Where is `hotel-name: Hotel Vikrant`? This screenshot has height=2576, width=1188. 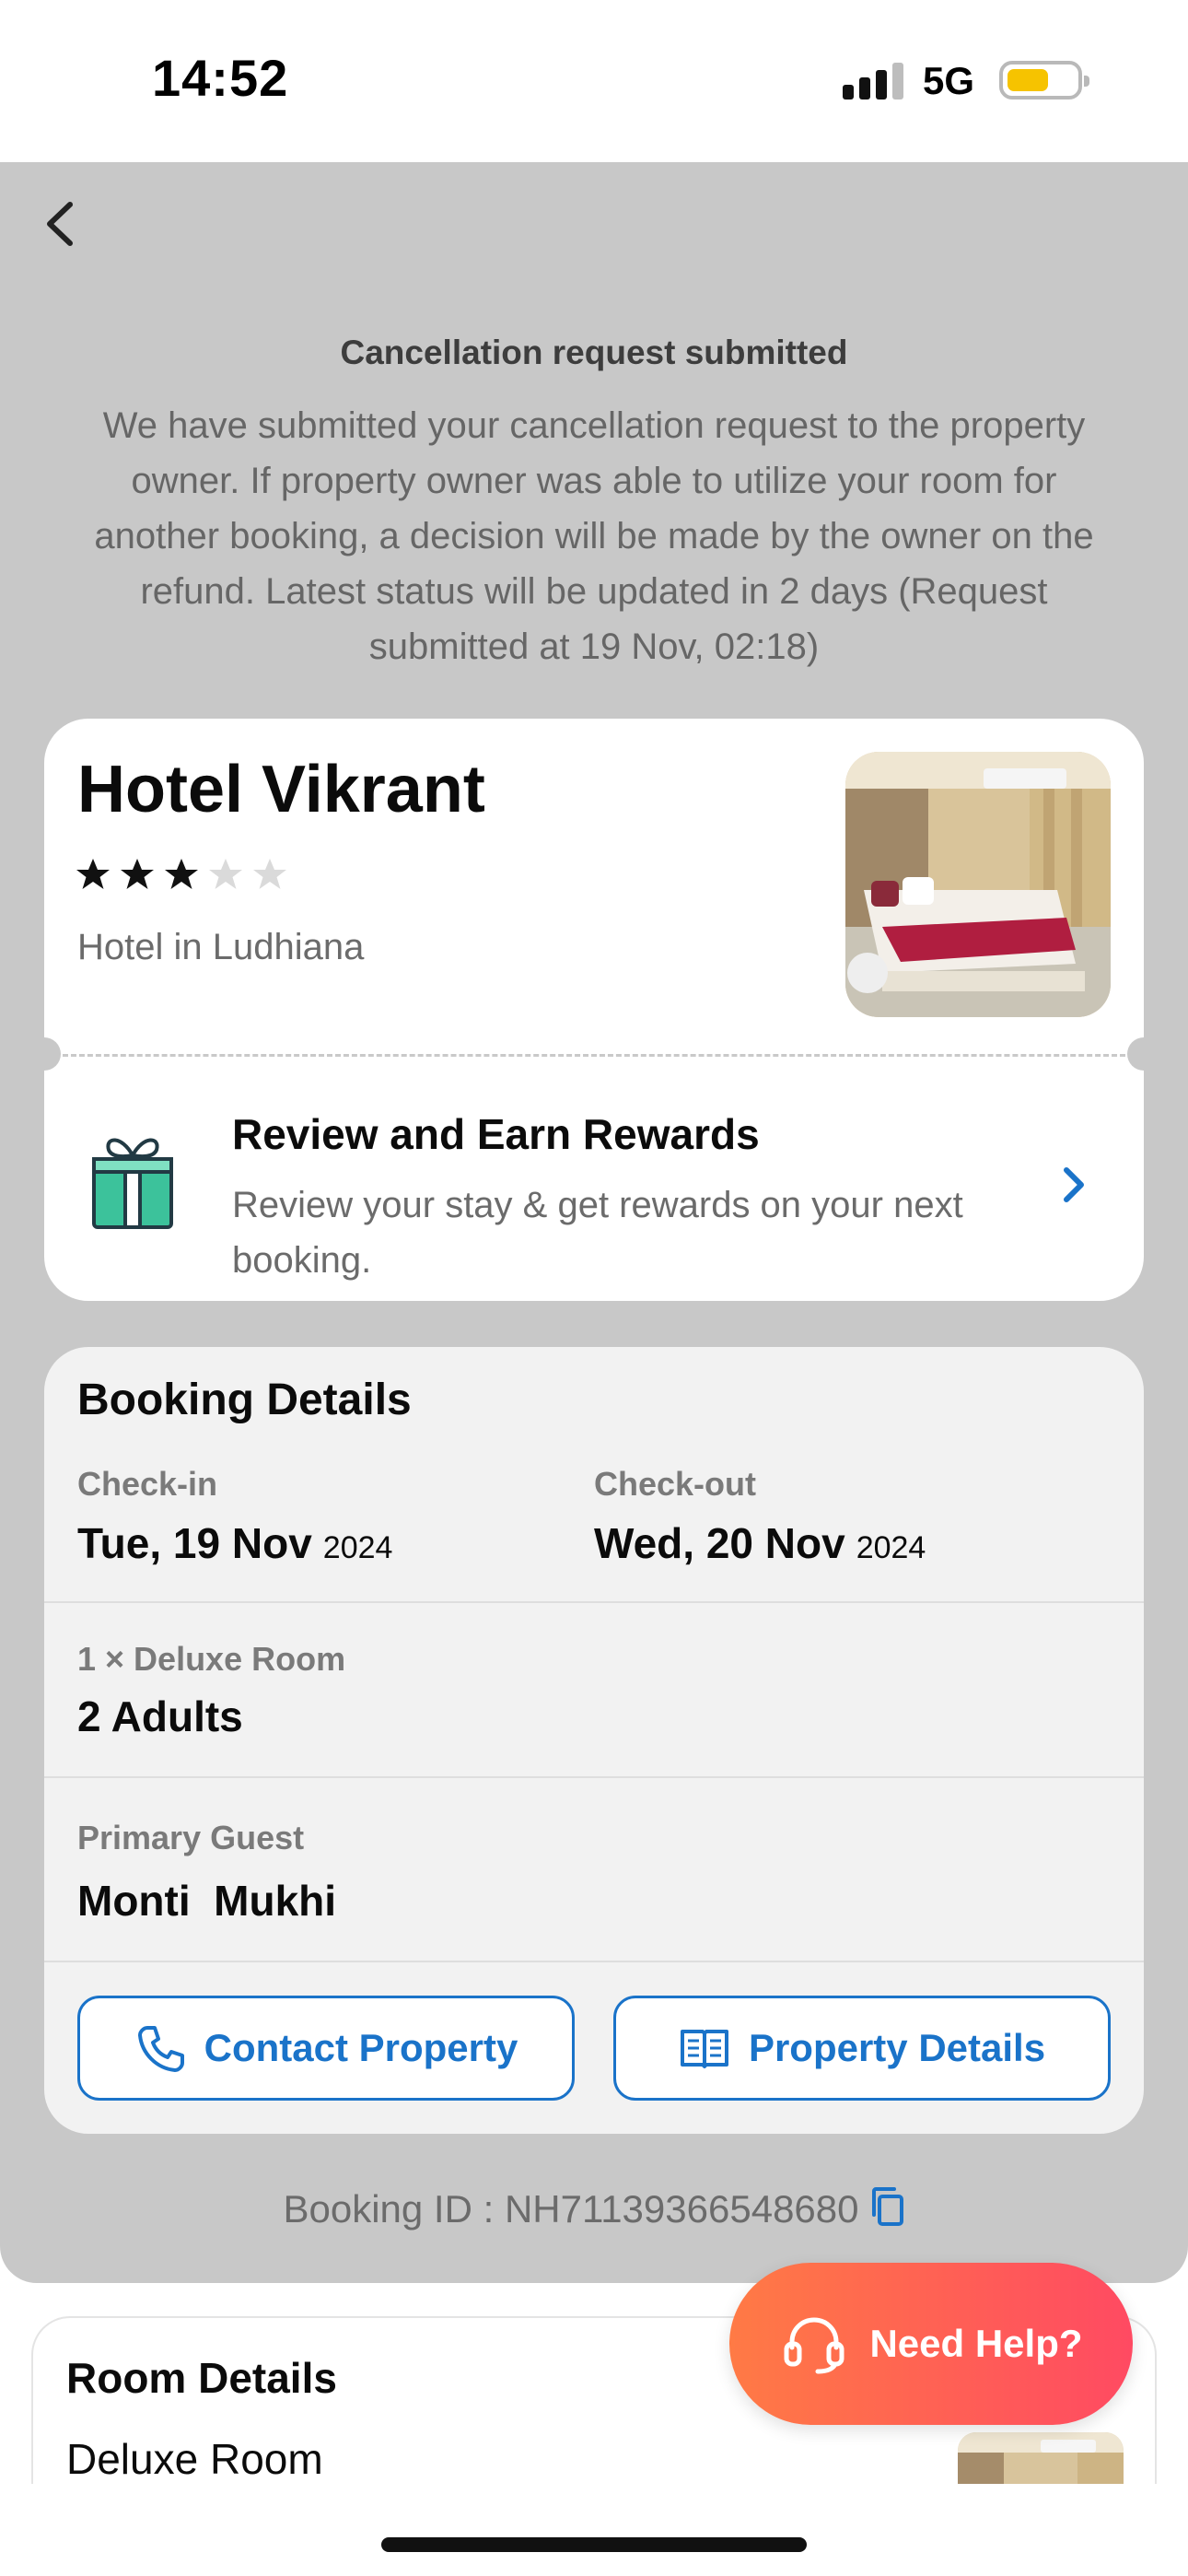
hotel-name: Hotel Vikrant is located at coordinates (281, 789).